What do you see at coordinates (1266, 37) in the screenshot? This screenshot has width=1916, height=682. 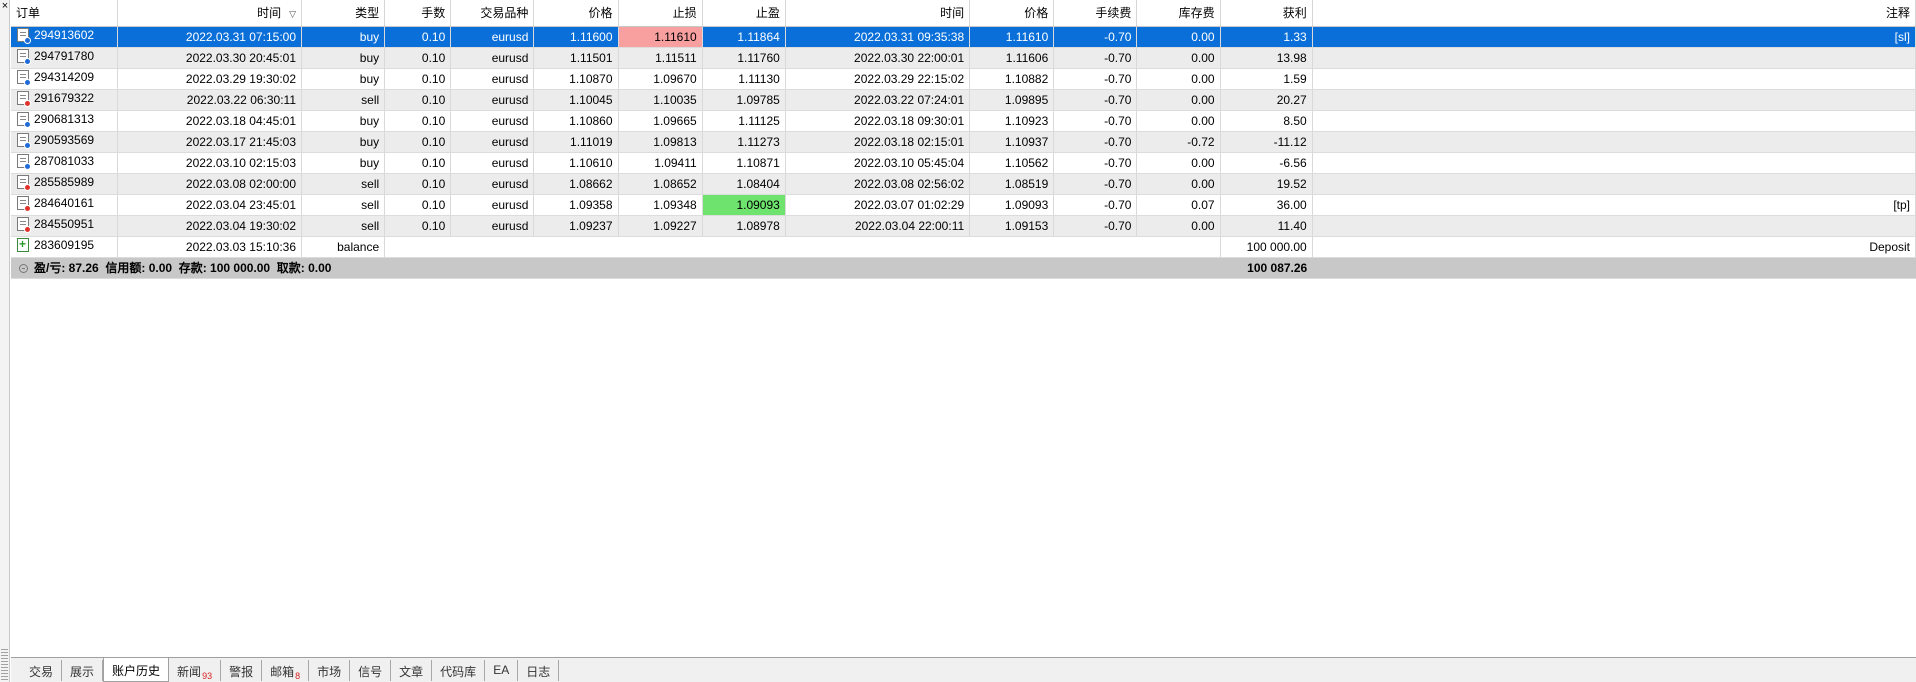 I see `cell-profit: 1.33` at bounding box center [1266, 37].